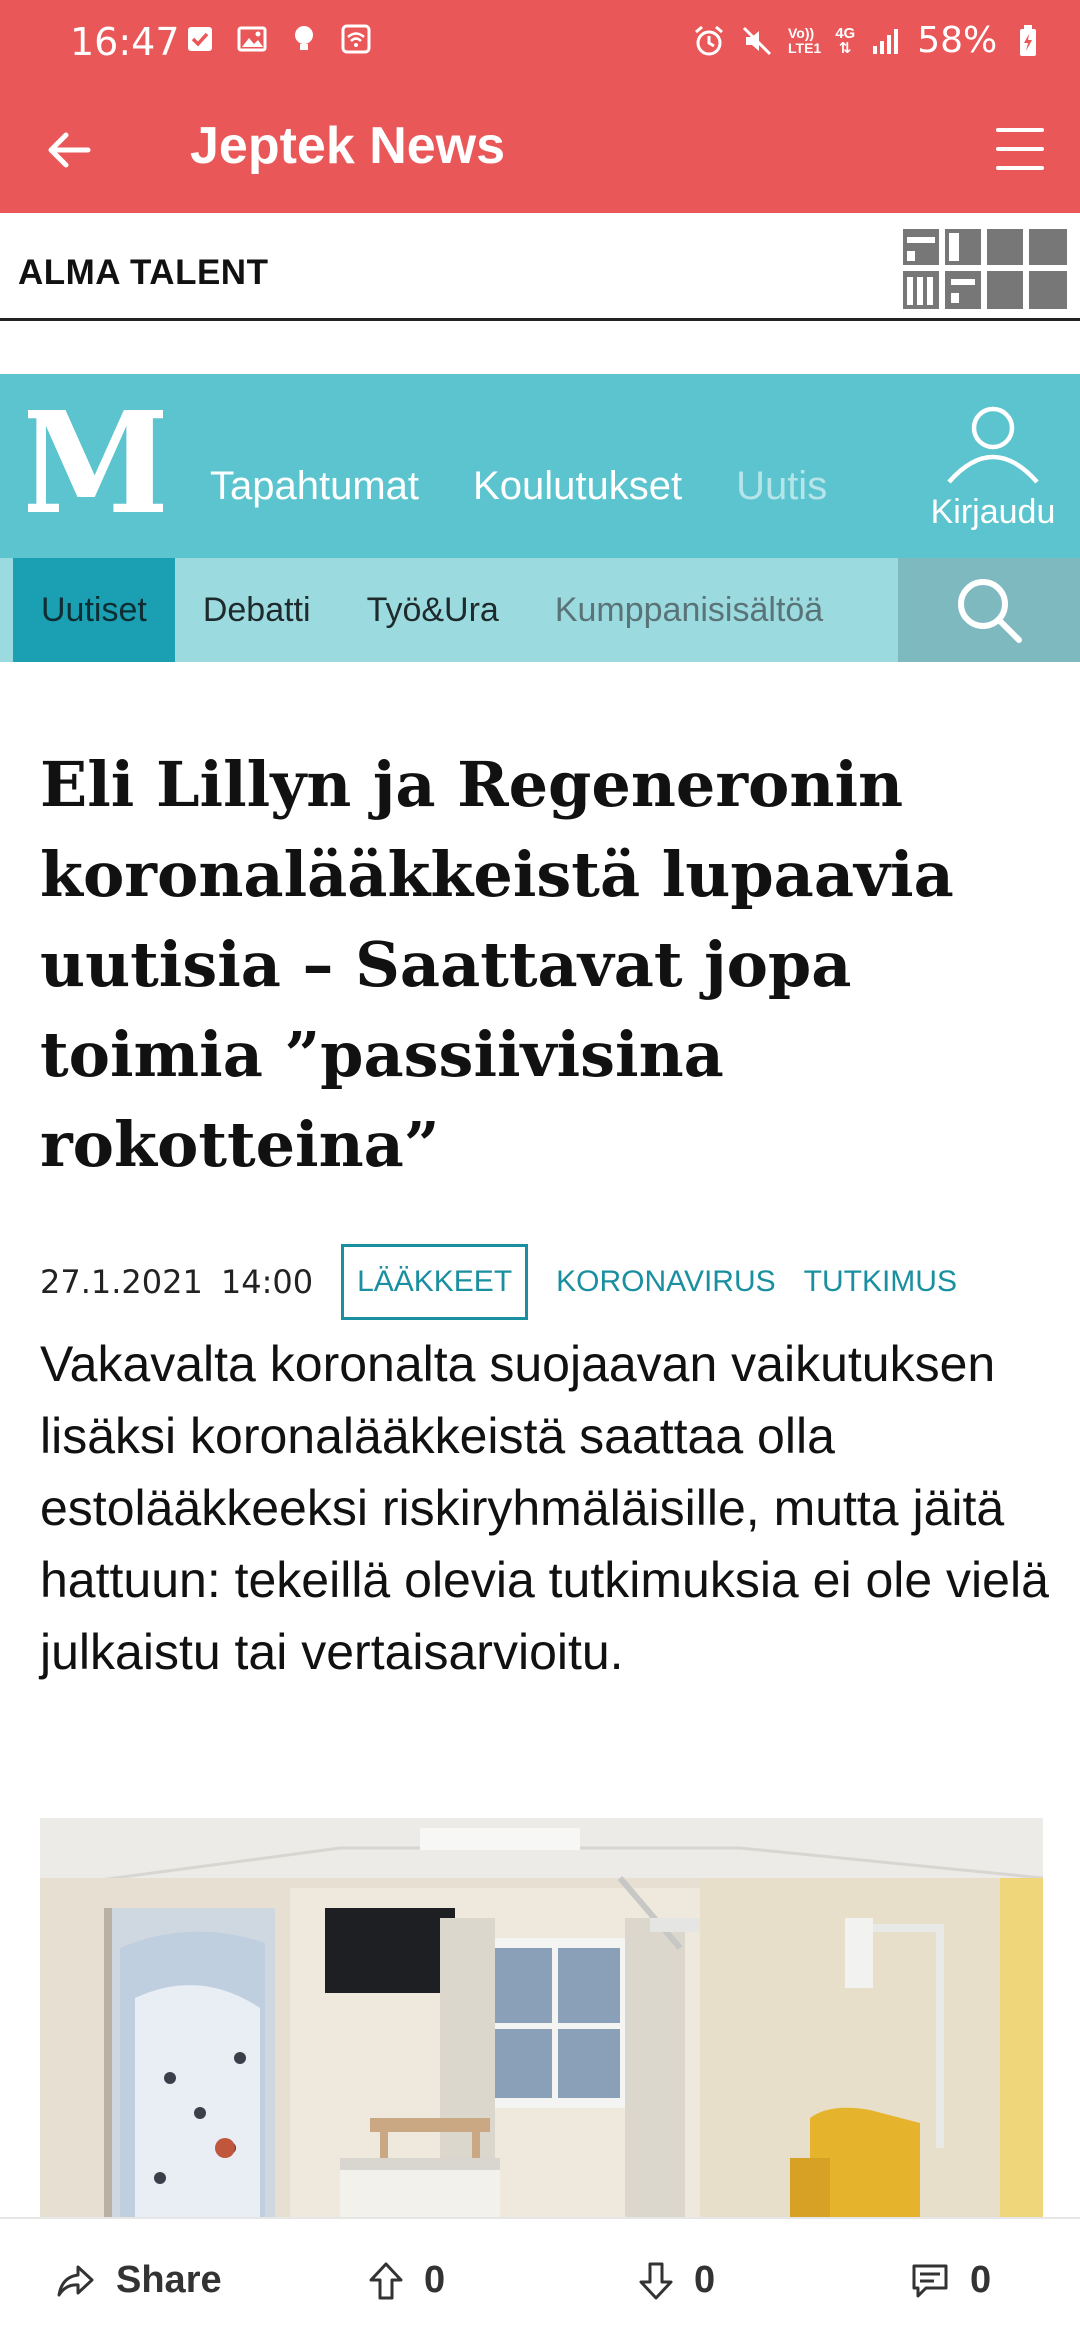 The image size is (1080, 2340). I want to click on section-tabs: Uutiset Debatti Työ&Ura Kumppanisisältöä, so click(540, 610).